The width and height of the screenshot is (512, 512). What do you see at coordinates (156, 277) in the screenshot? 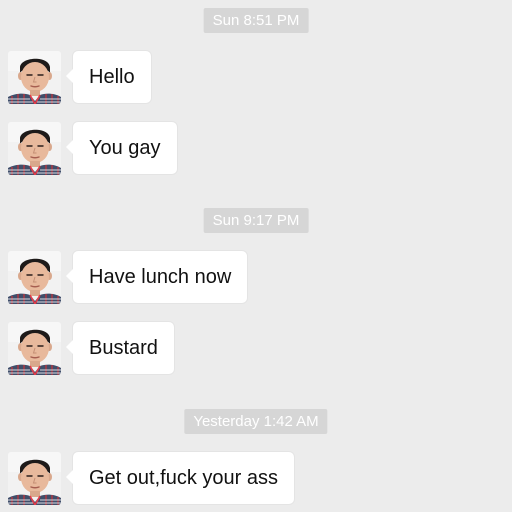
I see `message-bubble: Have lunch now` at bounding box center [156, 277].